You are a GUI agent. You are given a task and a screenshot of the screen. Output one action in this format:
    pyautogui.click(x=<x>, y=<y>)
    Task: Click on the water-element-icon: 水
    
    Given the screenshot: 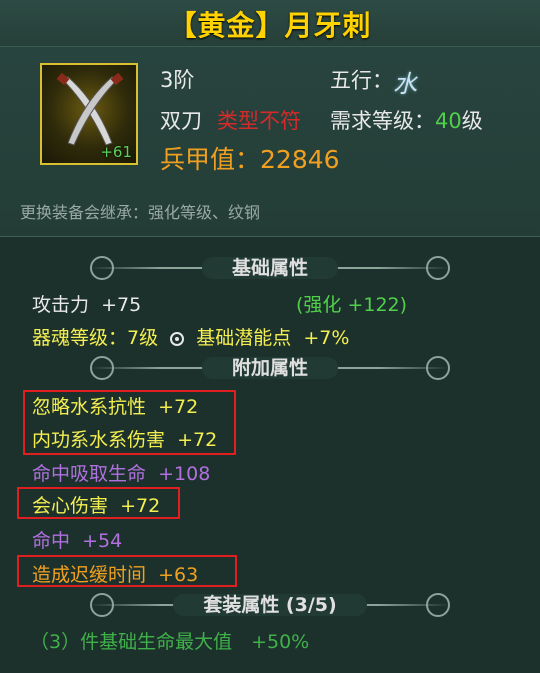 What is the action you would take?
    pyautogui.click(x=405, y=84)
    